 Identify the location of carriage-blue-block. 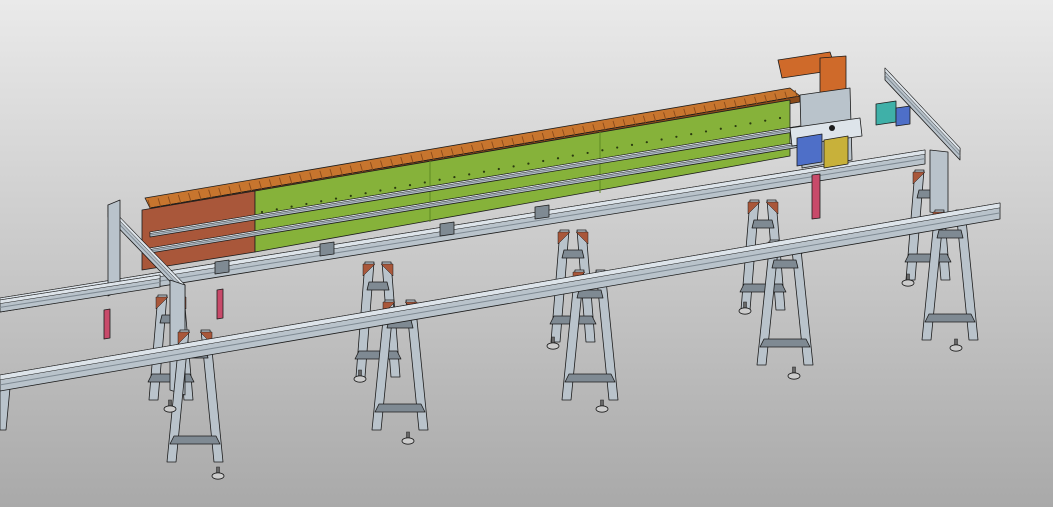
(809, 150).